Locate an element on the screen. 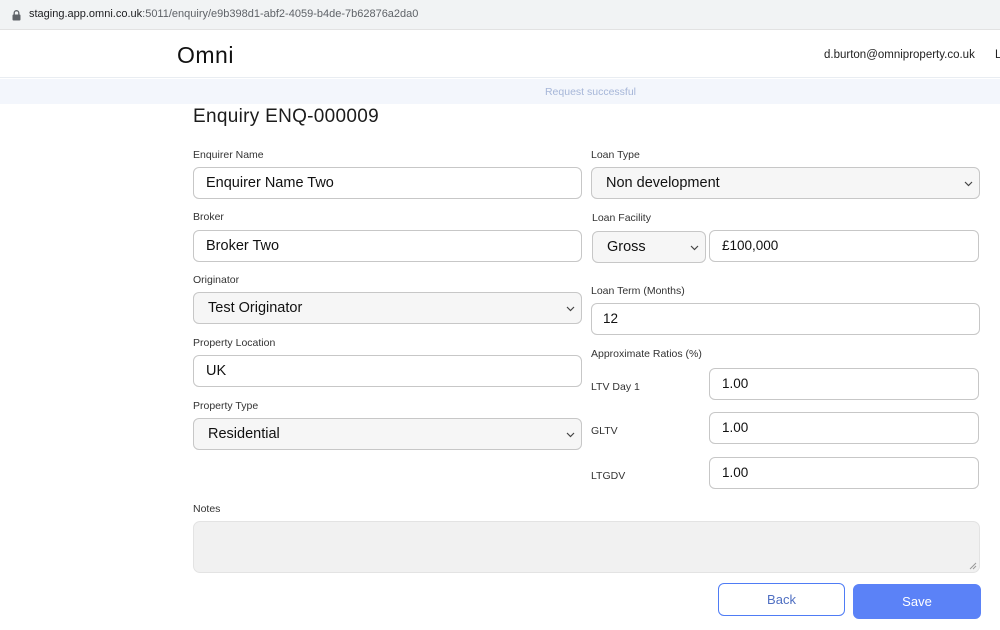 This screenshot has width=1000, height=630. back-button: Back is located at coordinates (781, 599).